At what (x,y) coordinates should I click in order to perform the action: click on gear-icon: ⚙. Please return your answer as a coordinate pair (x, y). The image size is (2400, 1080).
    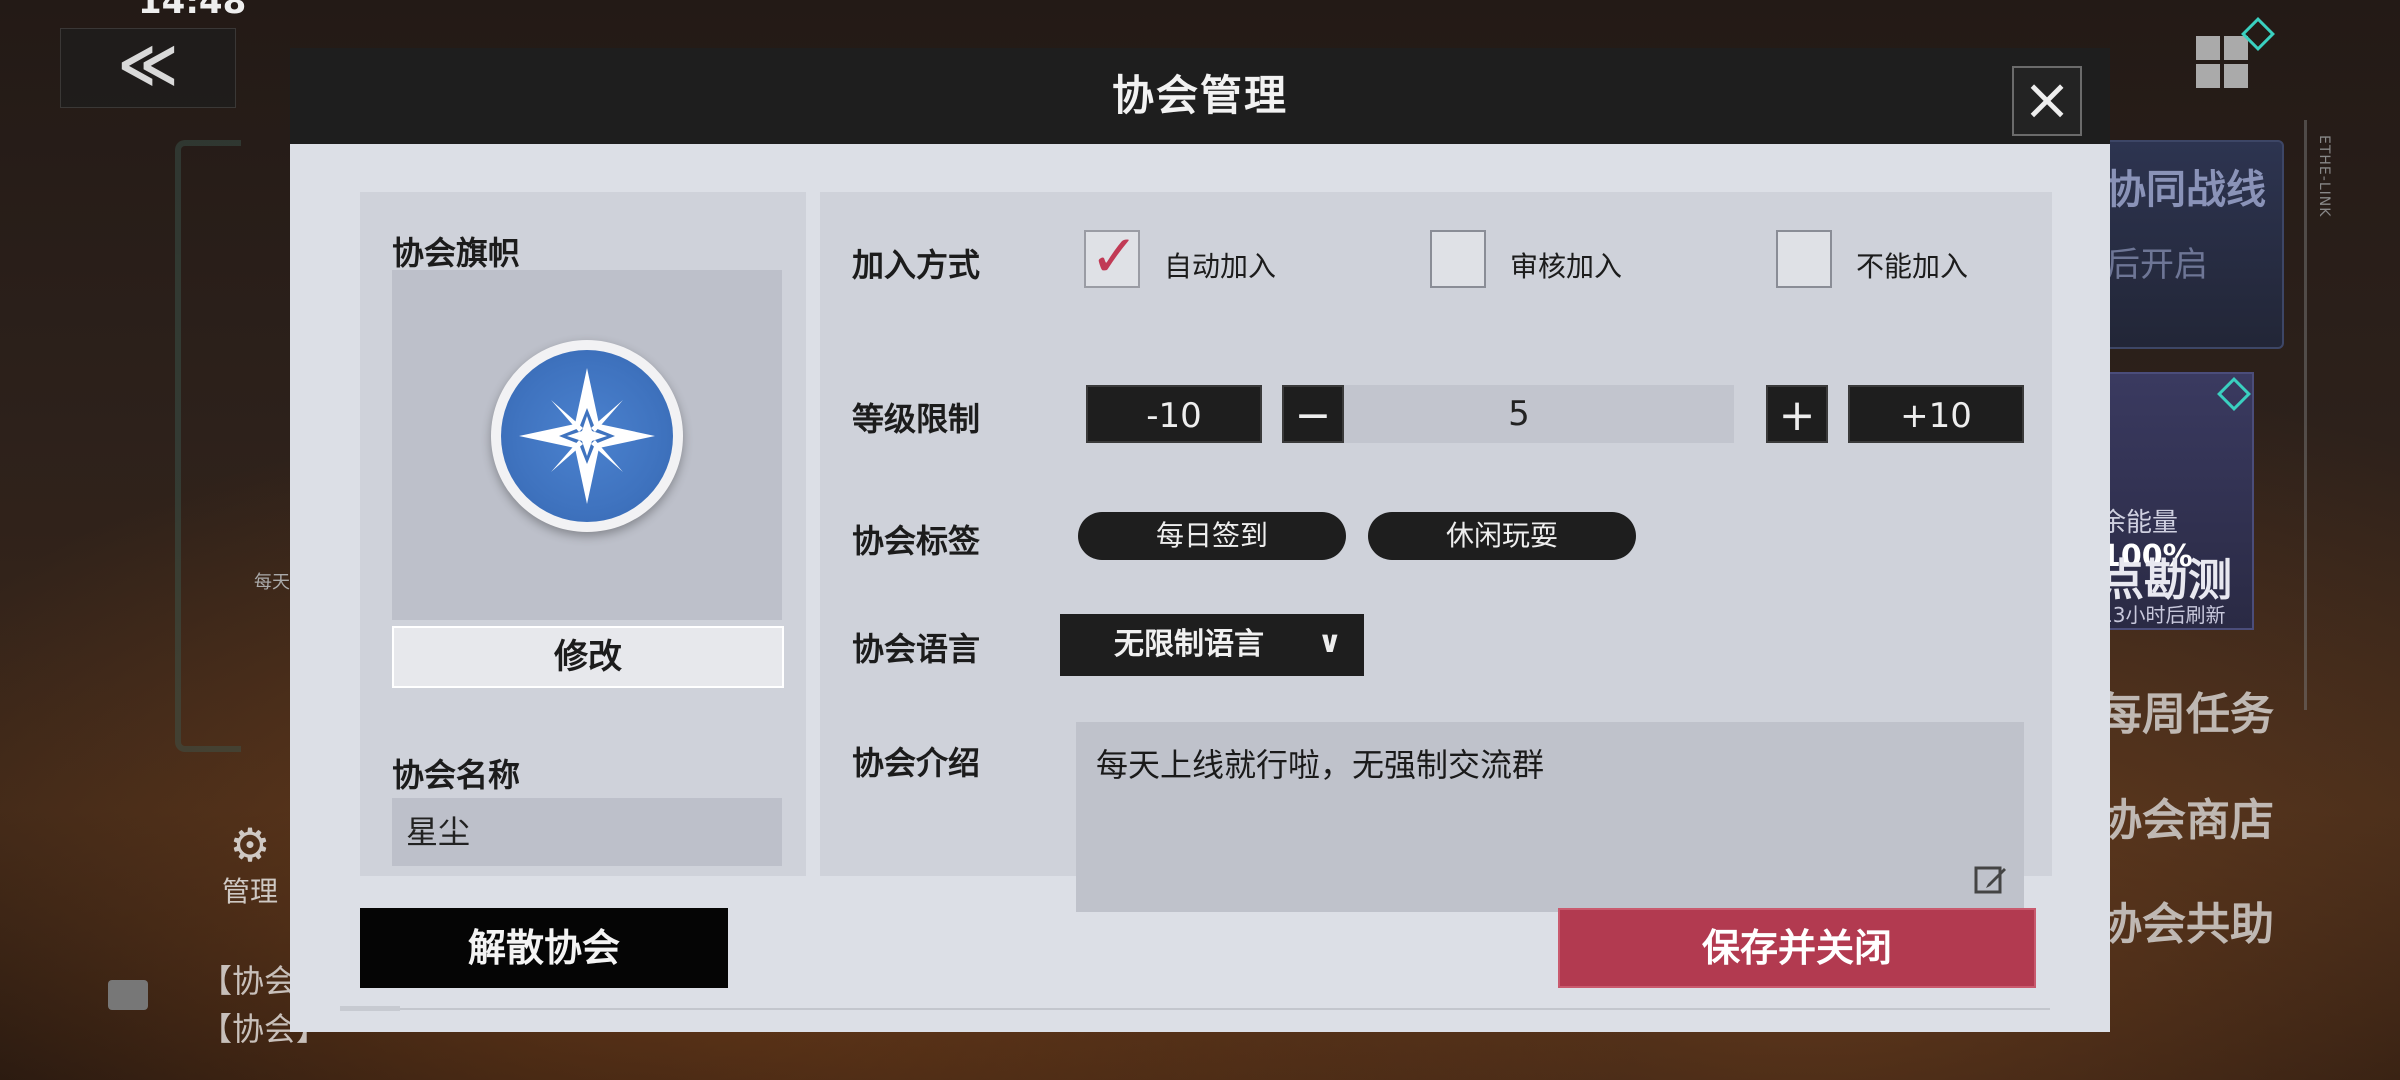
    Looking at the image, I should click on (250, 845).